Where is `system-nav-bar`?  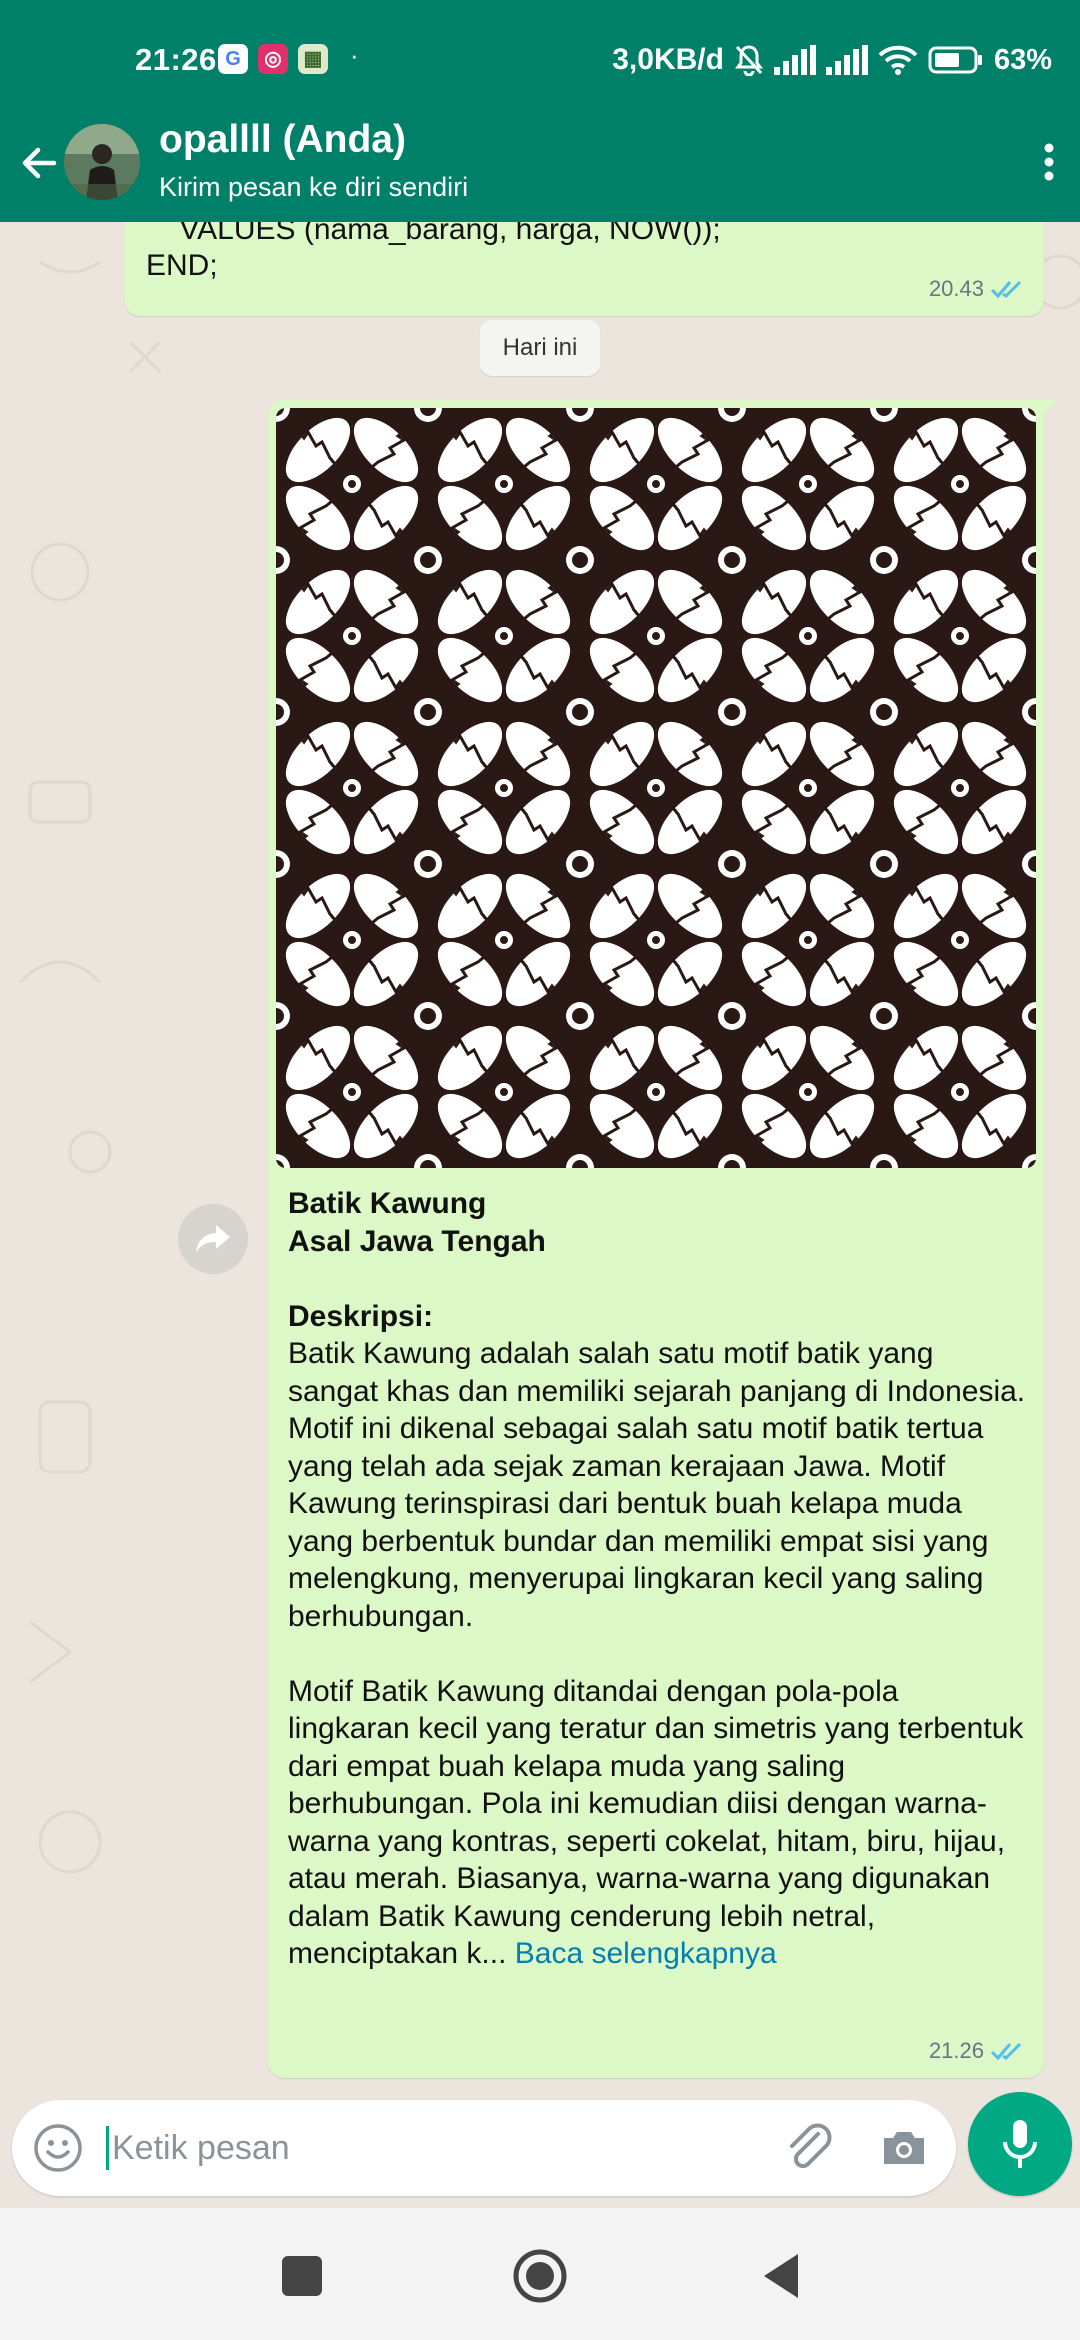
system-nav-bar is located at coordinates (540, 2274).